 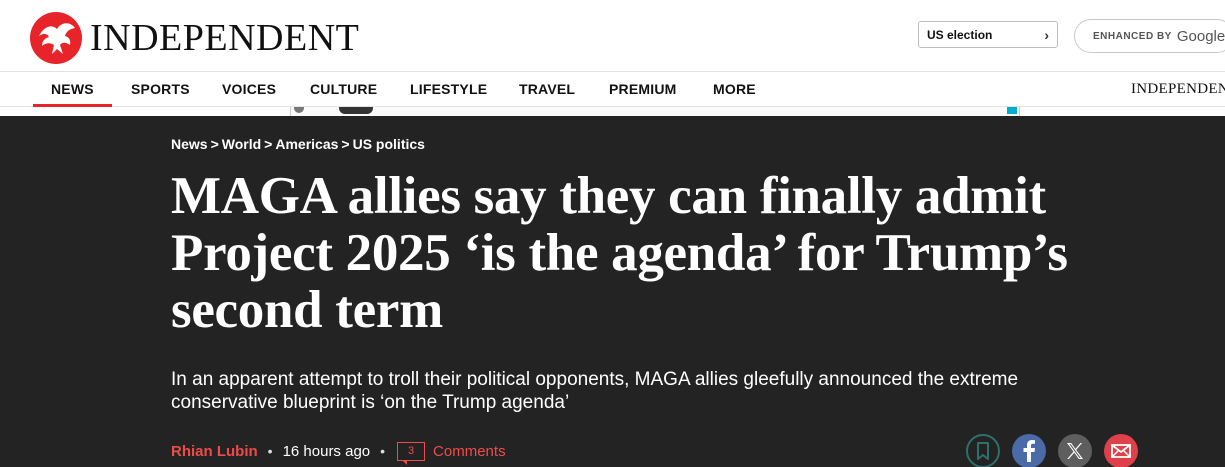 What do you see at coordinates (547, 89) in the screenshot?
I see `nav-item-travel: TRAVEL` at bounding box center [547, 89].